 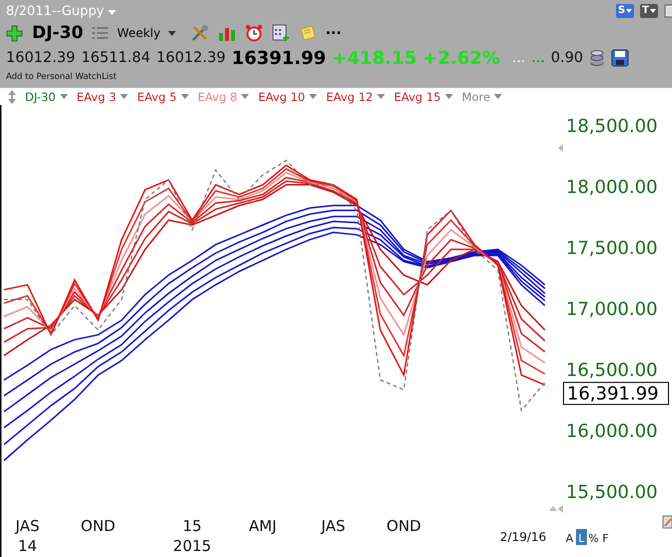 What do you see at coordinates (612, 431) in the screenshot?
I see `y-axis-label: 16,000.00` at bounding box center [612, 431].